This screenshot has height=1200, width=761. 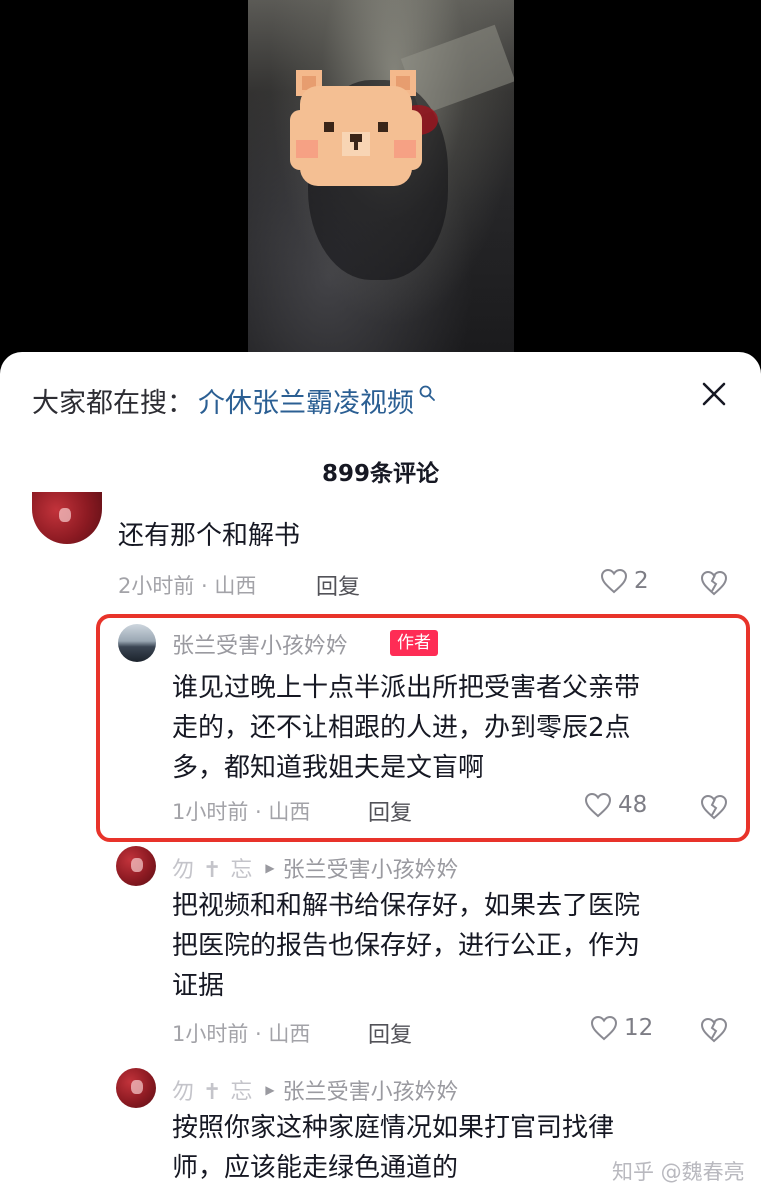 I want to click on comment-text-line: 走的，还不让相跟的人进，办到零辰2点, so click(x=401, y=728).